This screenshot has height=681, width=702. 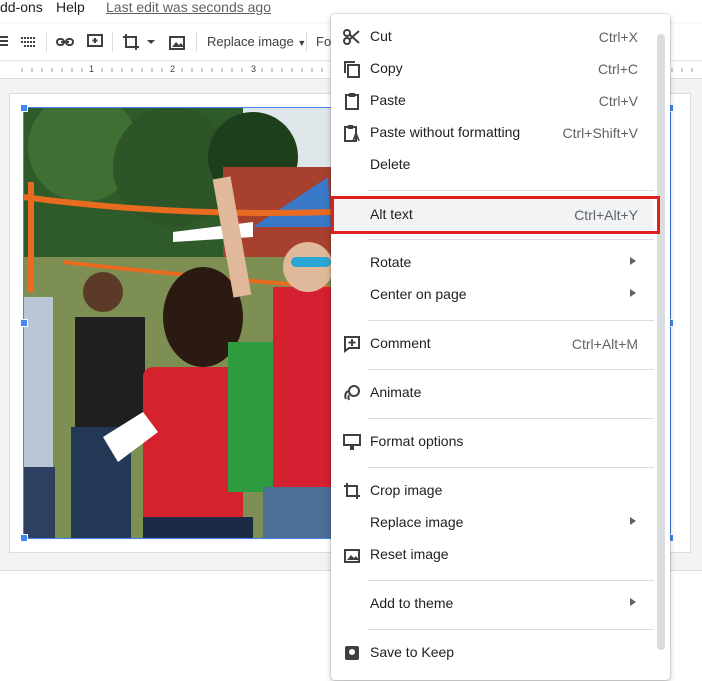 I want to click on menu-item-save-to-keep: Save to Keep, so click(x=492, y=653).